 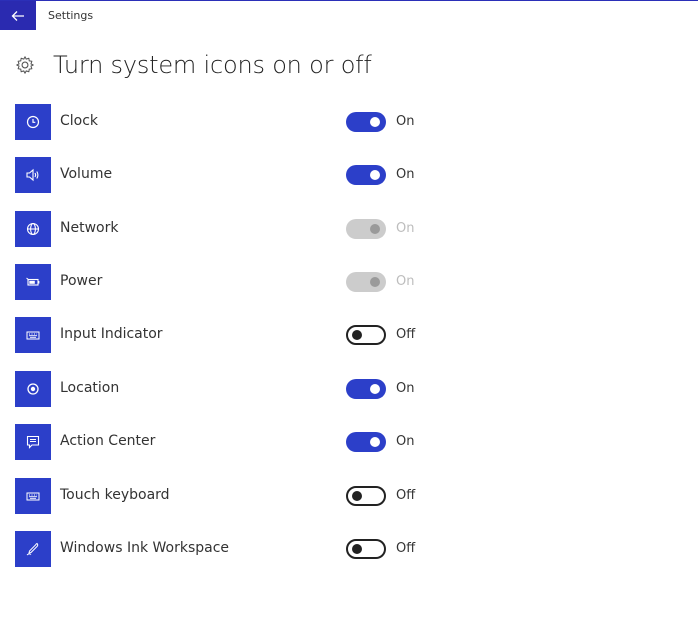 I want to click on back-arrow-icon, so click(x=17, y=15).